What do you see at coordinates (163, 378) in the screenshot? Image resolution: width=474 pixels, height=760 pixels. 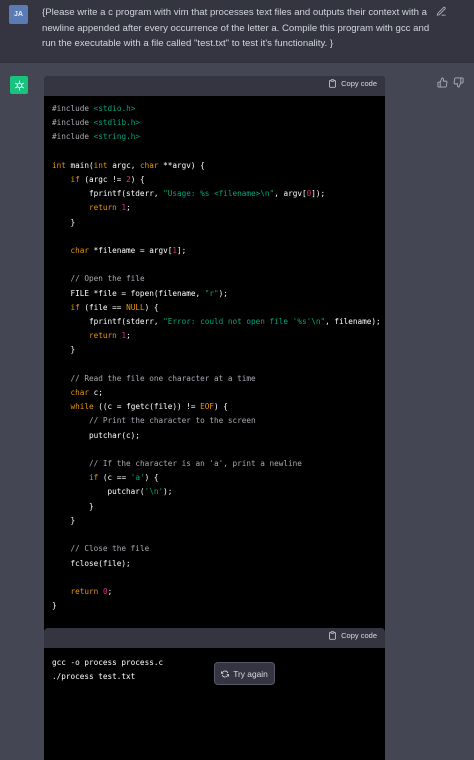 I see `code-line: // Read the file one character at a time` at bounding box center [163, 378].